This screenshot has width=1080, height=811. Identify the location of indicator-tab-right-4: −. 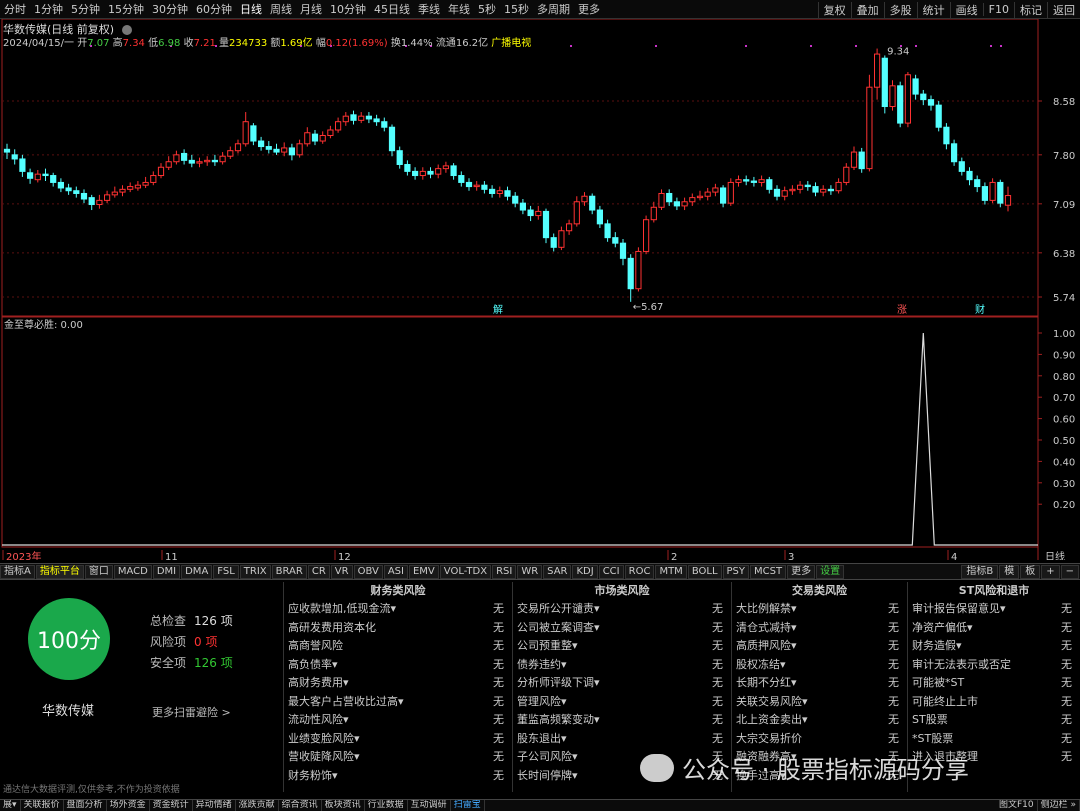
(1069, 572).